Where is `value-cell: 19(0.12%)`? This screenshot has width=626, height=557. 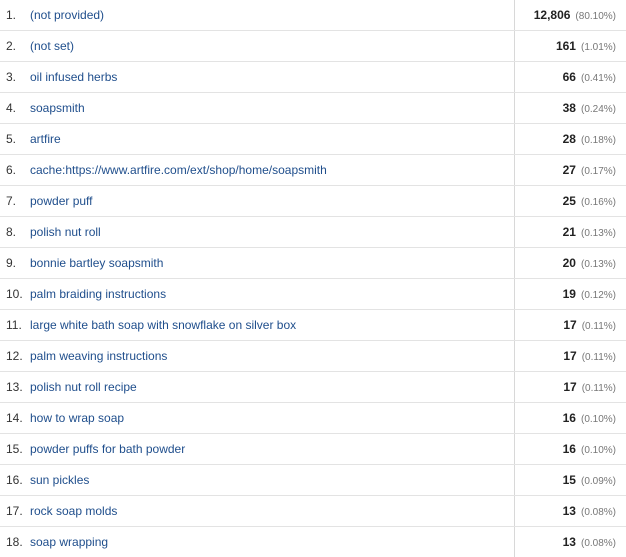 value-cell: 19(0.12%) is located at coordinates (570, 294).